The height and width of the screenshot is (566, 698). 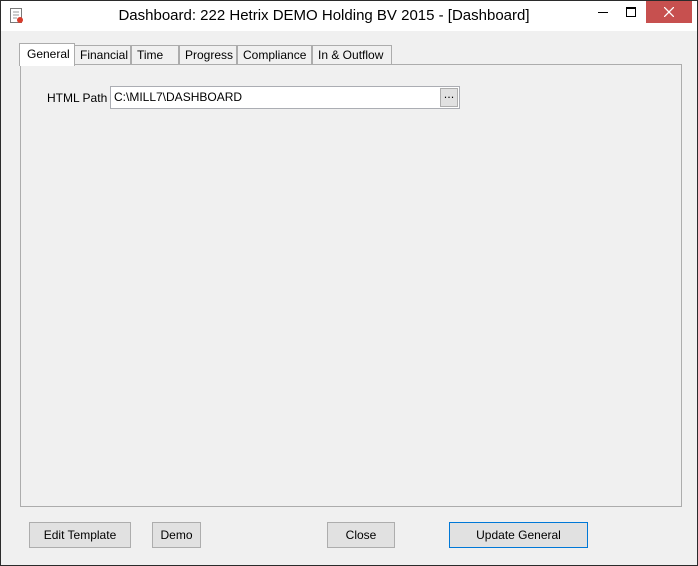 I want to click on maximize-icon, so click(x=631, y=12).